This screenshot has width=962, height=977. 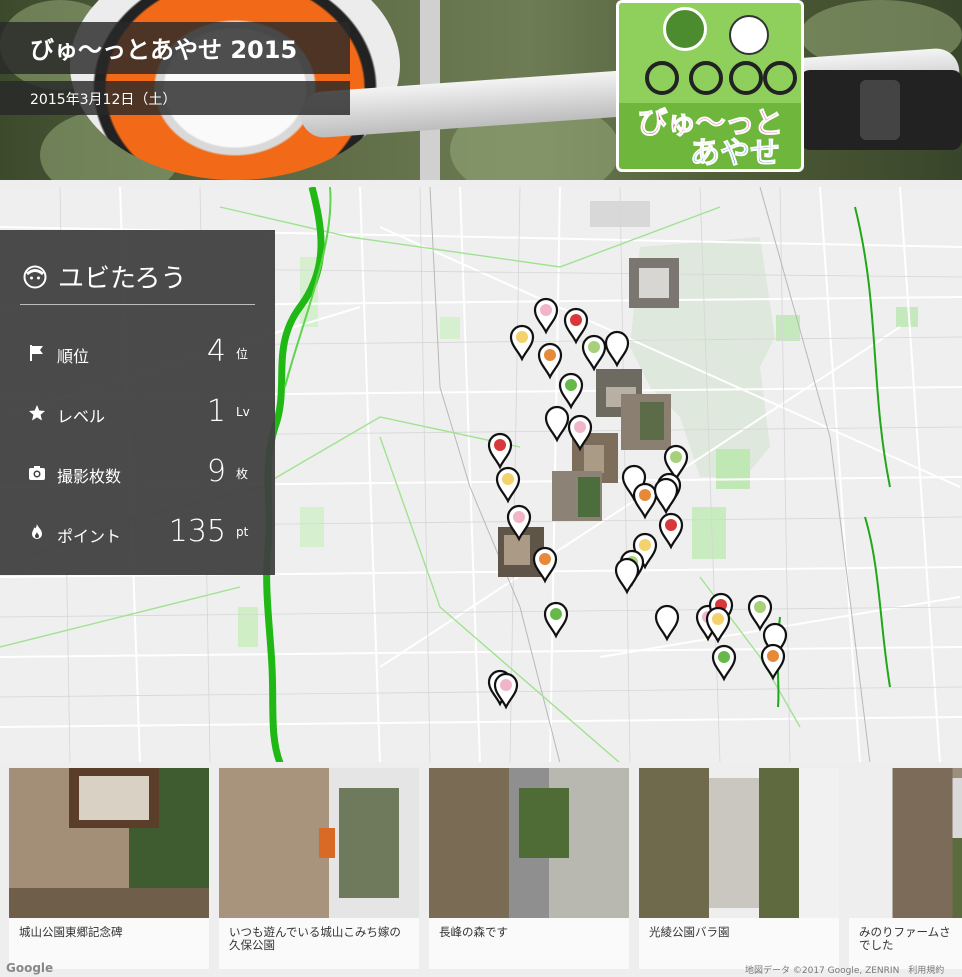 I want to click on photo-card-2: いつも遊んでいる城山こみち嫁の久保公園, so click(x=319, y=868).